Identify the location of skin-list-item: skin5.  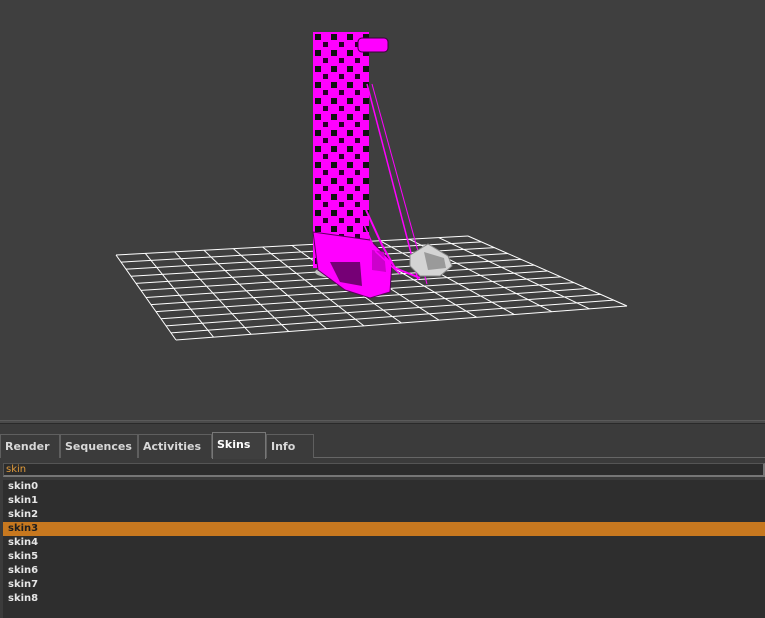
(384, 557).